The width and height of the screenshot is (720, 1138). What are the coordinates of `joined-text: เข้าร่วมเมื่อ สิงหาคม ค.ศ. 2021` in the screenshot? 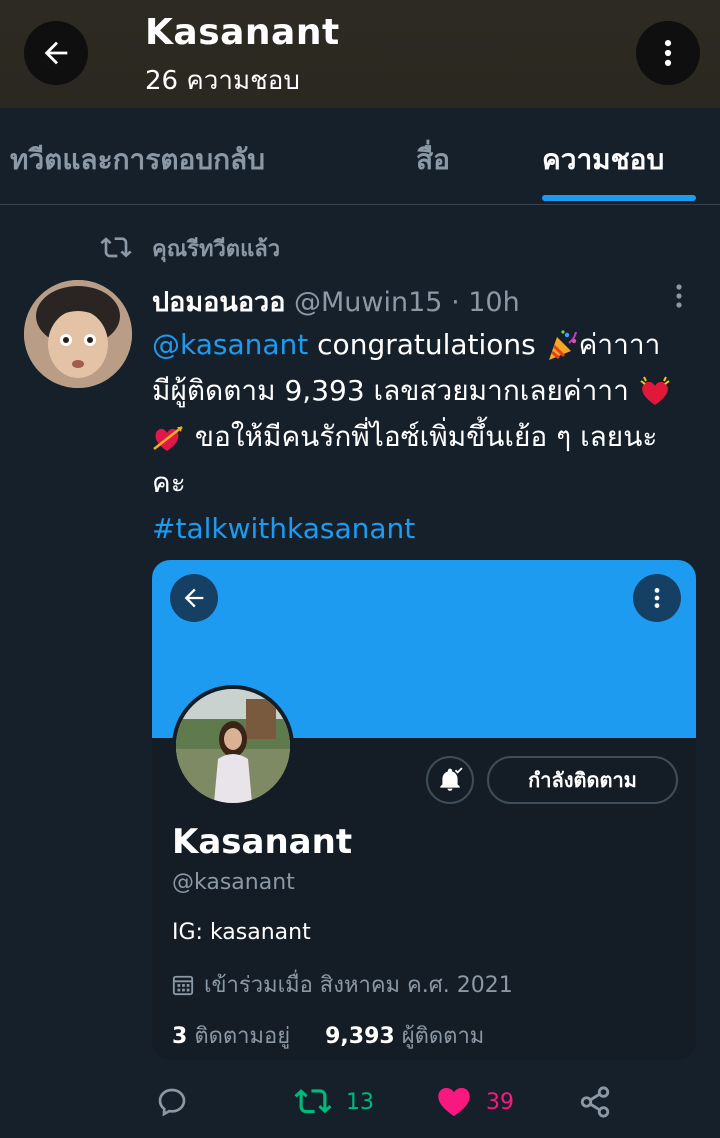 It's located at (358, 985).